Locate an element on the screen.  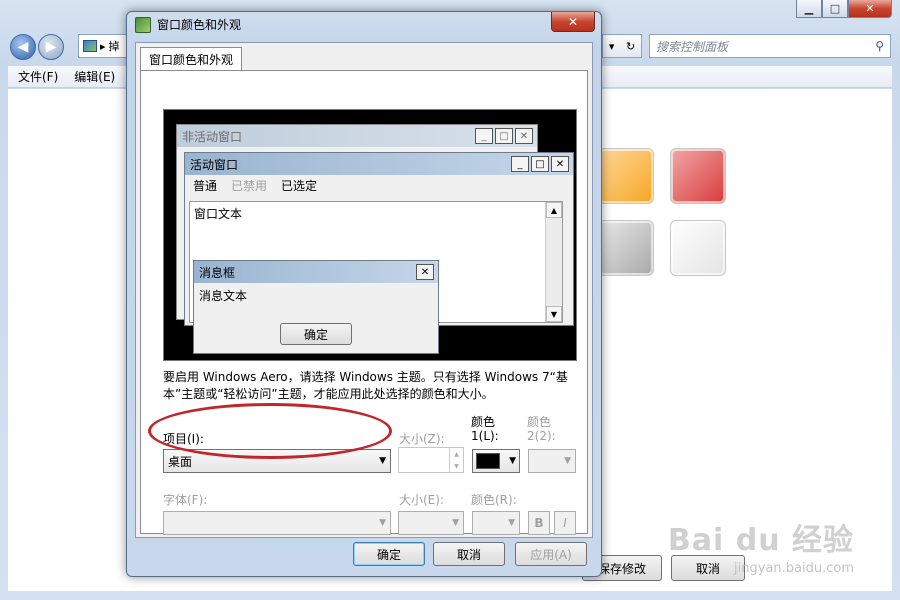
ok-label: 确定 is located at coordinates (388, 554).